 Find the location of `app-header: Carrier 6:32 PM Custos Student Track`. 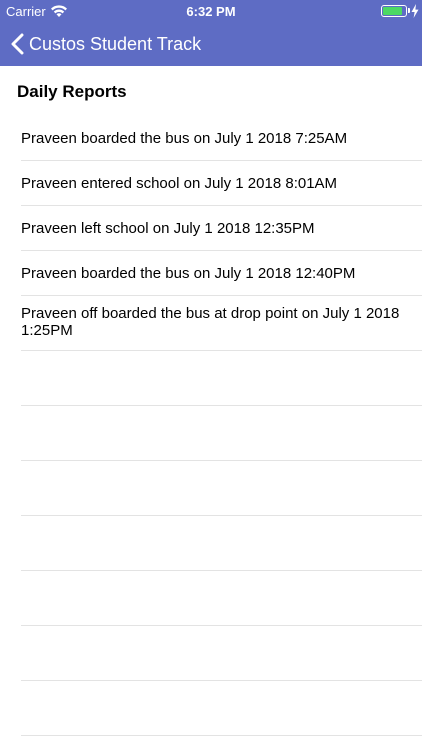

app-header: Carrier 6:32 PM Custos Student Track is located at coordinates (211, 33).